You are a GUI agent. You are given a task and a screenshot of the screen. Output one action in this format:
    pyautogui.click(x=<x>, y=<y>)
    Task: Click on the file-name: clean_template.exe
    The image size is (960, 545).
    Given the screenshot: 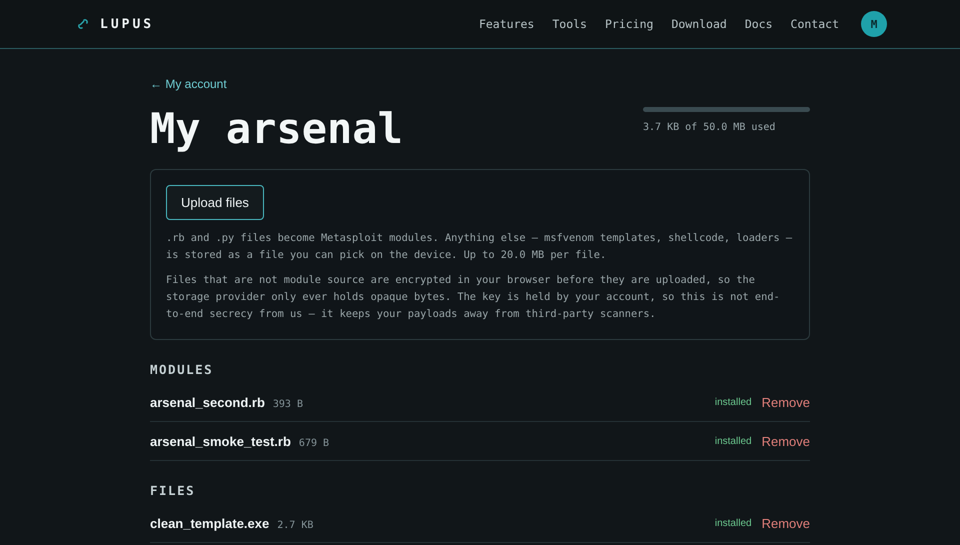 What is the action you would take?
    pyautogui.click(x=210, y=523)
    